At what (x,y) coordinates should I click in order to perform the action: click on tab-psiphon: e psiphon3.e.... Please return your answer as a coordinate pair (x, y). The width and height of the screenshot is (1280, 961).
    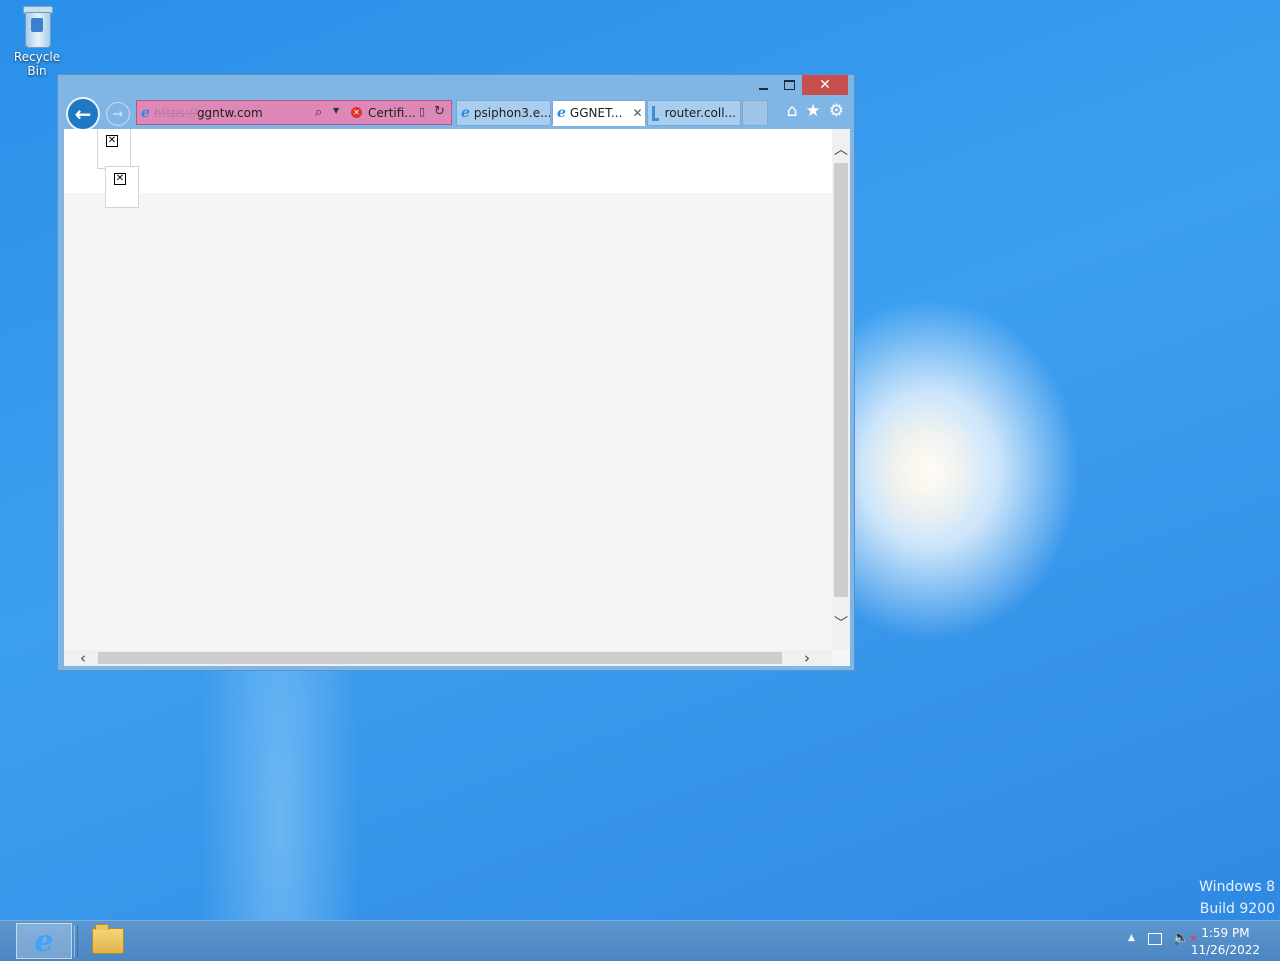
    Looking at the image, I should click on (503, 113).